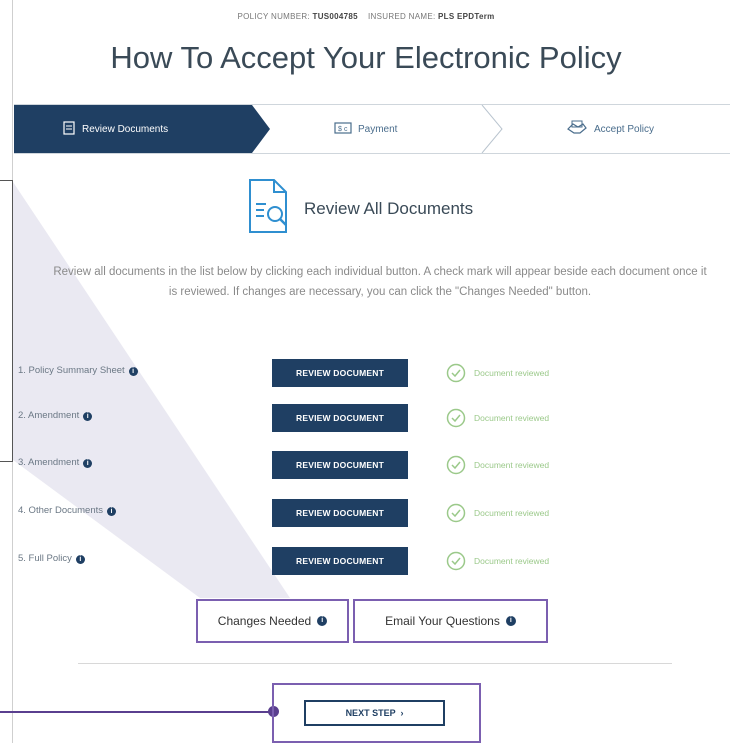 This screenshot has width=732, height=743. What do you see at coordinates (55, 462) in the screenshot?
I see `document-label: 3. Amendment i` at bounding box center [55, 462].